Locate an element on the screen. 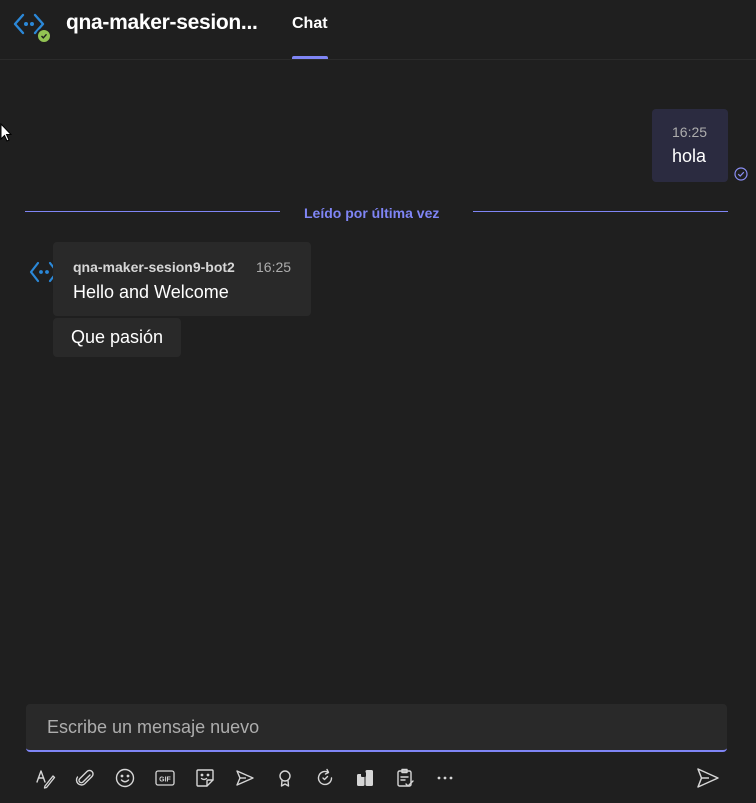 The height and width of the screenshot is (803, 756). tab-chat-label: Chat is located at coordinates (310, 23).